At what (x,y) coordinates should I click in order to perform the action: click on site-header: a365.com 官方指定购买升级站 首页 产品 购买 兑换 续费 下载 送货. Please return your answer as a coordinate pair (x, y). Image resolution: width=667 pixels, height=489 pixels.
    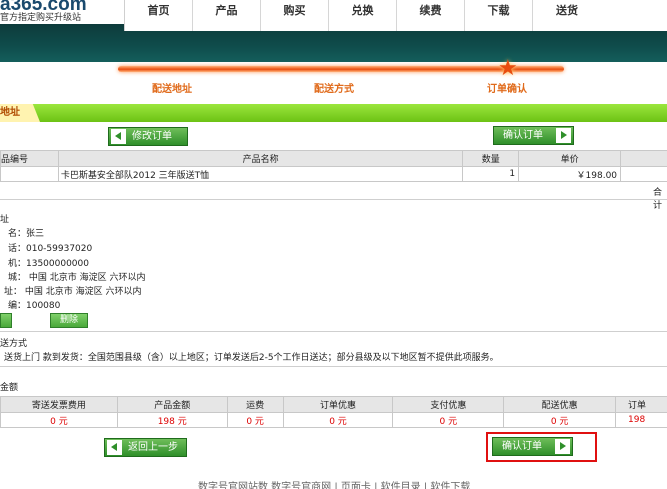
    Looking at the image, I should click on (333, 31).